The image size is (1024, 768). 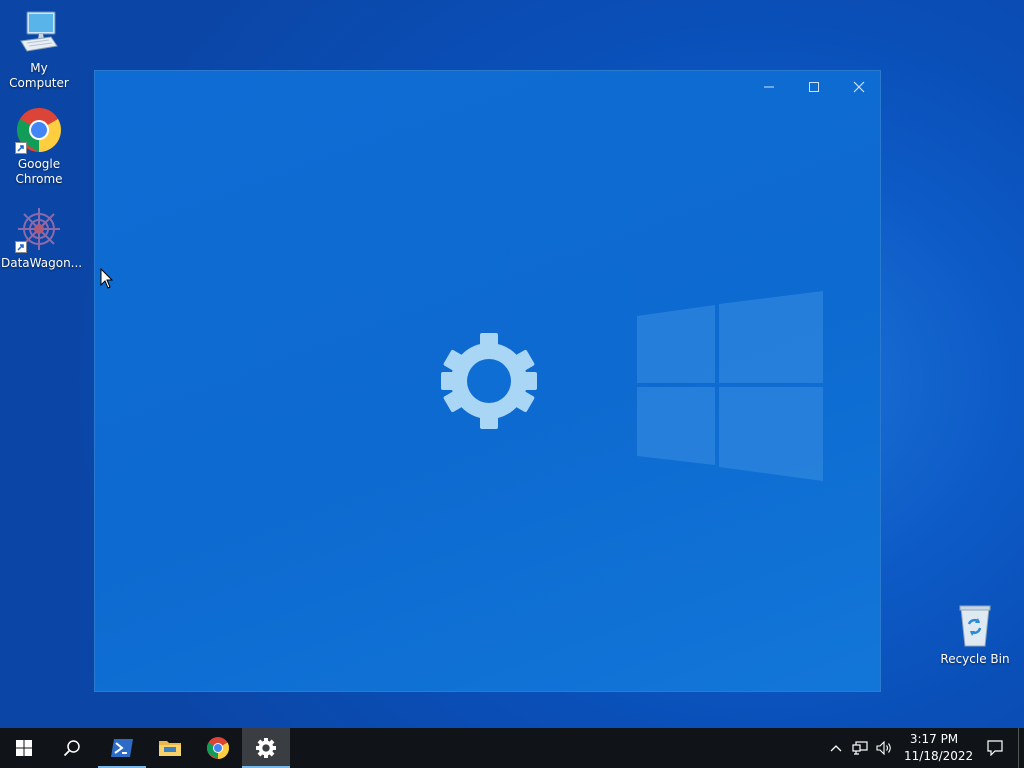 I want to click on file-explorer-button, so click(x=170, y=748).